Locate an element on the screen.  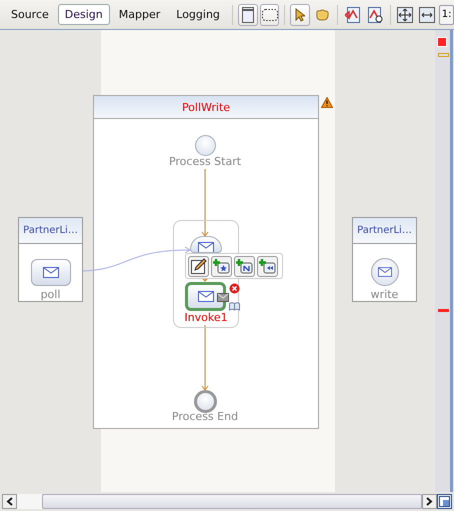
chevron-right-icon is located at coordinates (429, 501).